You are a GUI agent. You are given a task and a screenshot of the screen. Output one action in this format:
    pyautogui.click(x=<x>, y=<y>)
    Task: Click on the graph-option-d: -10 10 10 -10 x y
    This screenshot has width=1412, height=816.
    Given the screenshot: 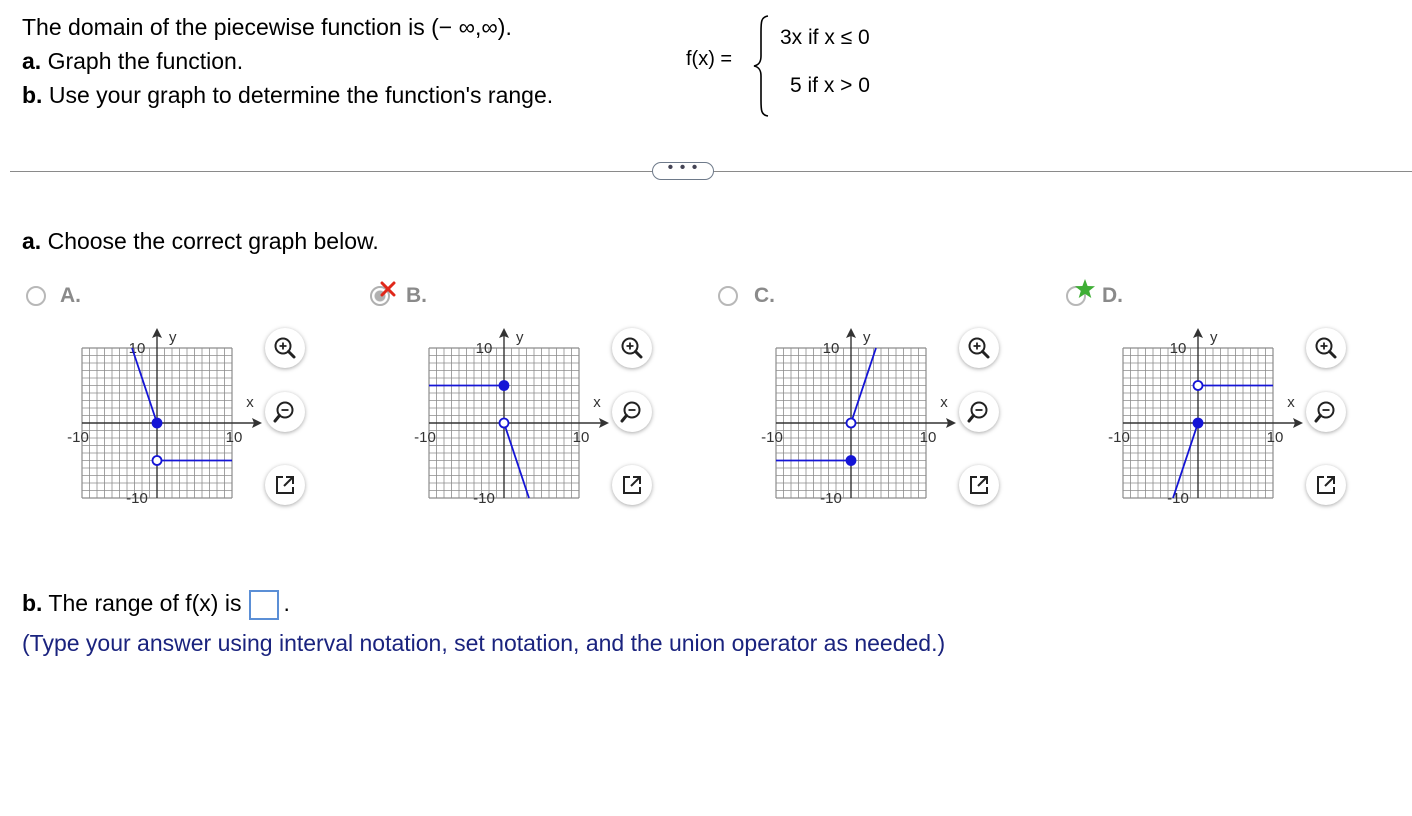 What is the action you would take?
    pyautogui.click(x=1210, y=421)
    